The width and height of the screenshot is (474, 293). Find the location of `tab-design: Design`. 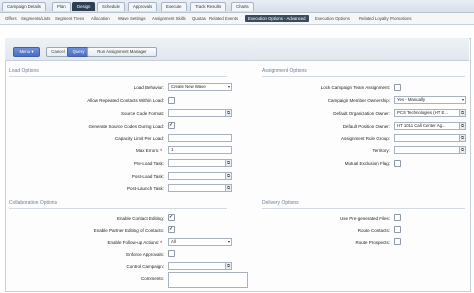

tab-design: Design is located at coordinates (84, 6).